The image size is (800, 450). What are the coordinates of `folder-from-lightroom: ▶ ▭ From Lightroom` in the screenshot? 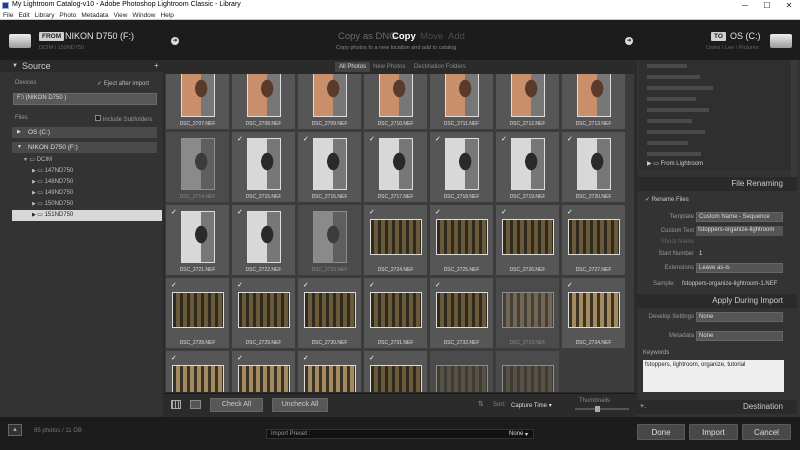 It's located at (675, 163).